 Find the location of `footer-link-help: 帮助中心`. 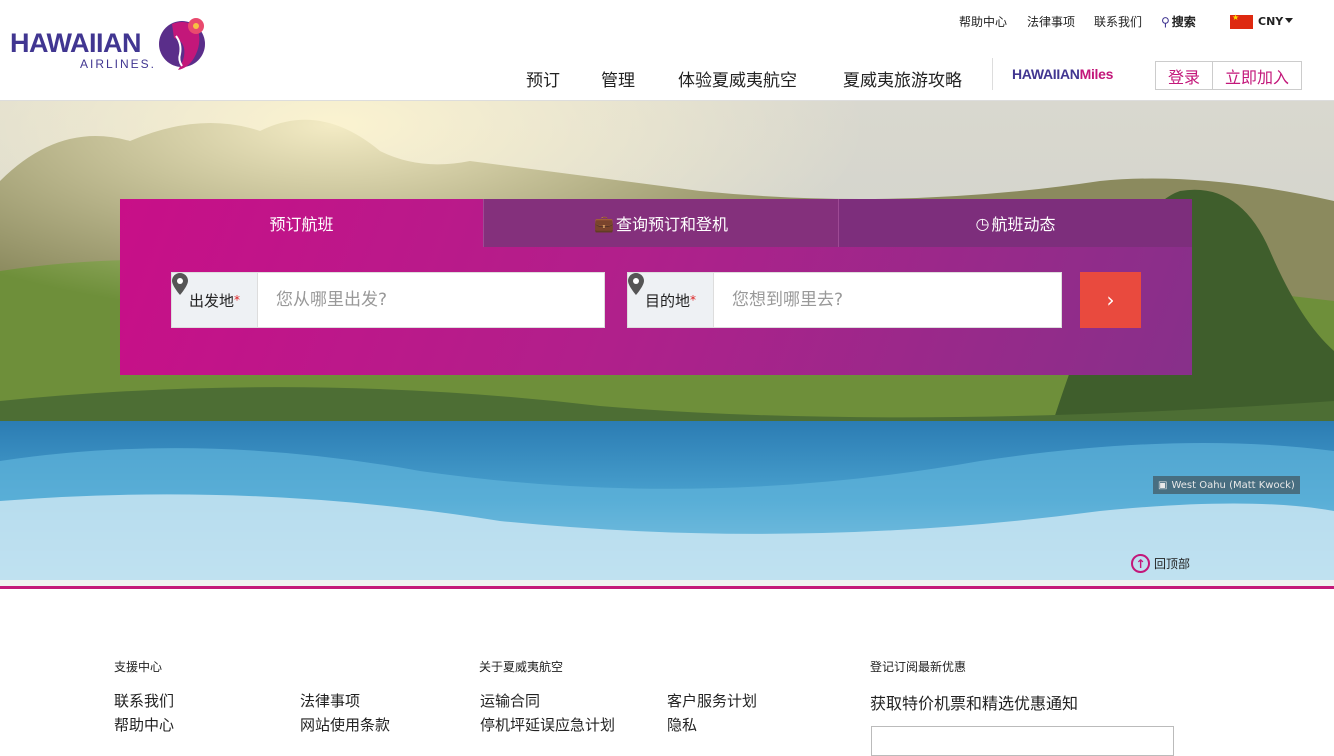

footer-link-help: 帮助中心 is located at coordinates (144, 724).